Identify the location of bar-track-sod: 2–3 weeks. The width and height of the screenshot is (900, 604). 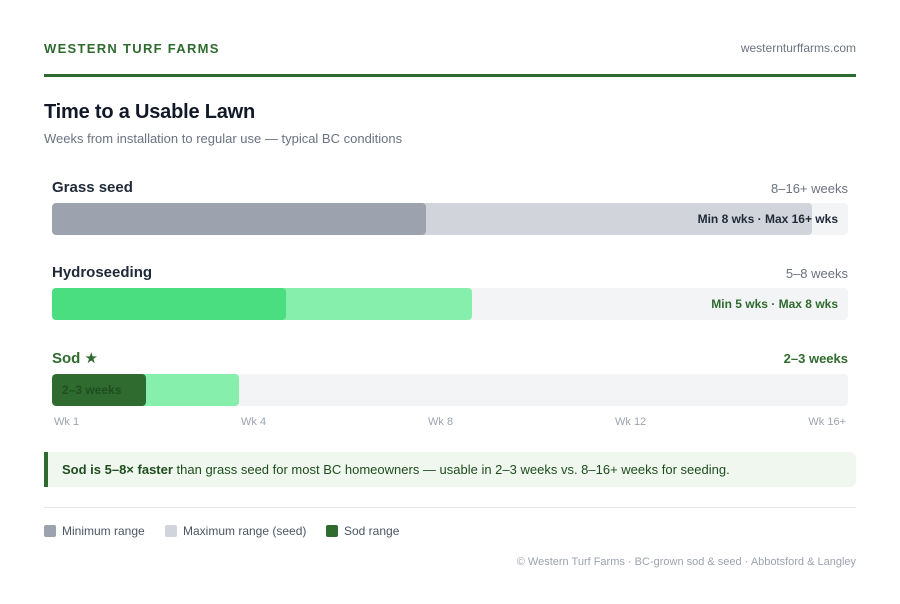
(450, 390).